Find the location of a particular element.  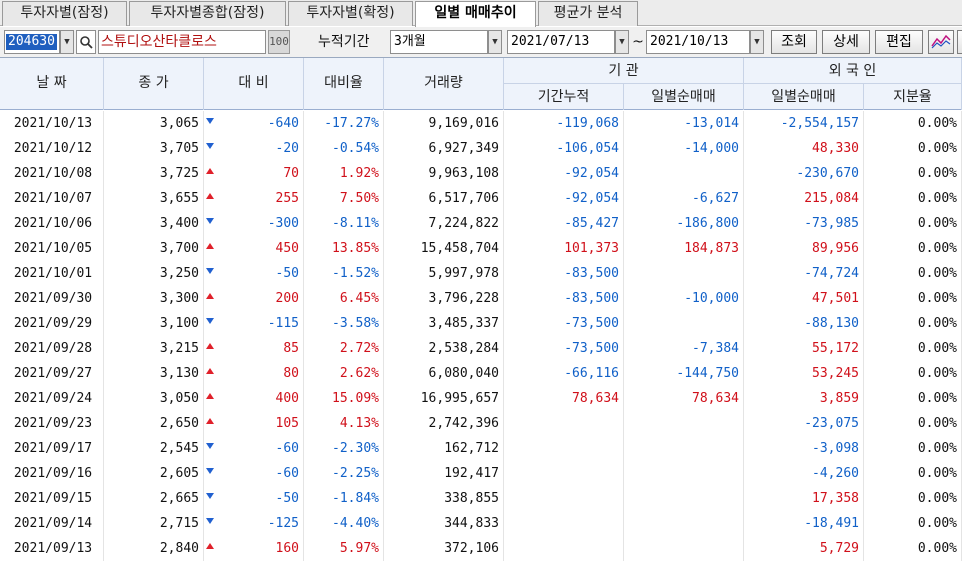

cell-inst-cum: -83,500 is located at coordinates (564, 298).